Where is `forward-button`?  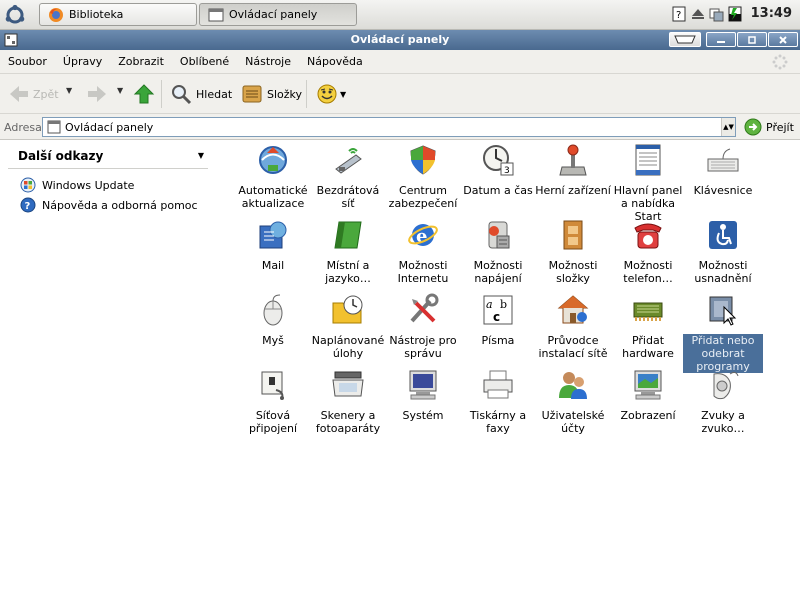
forward-button is located at coordinates (97, 94).